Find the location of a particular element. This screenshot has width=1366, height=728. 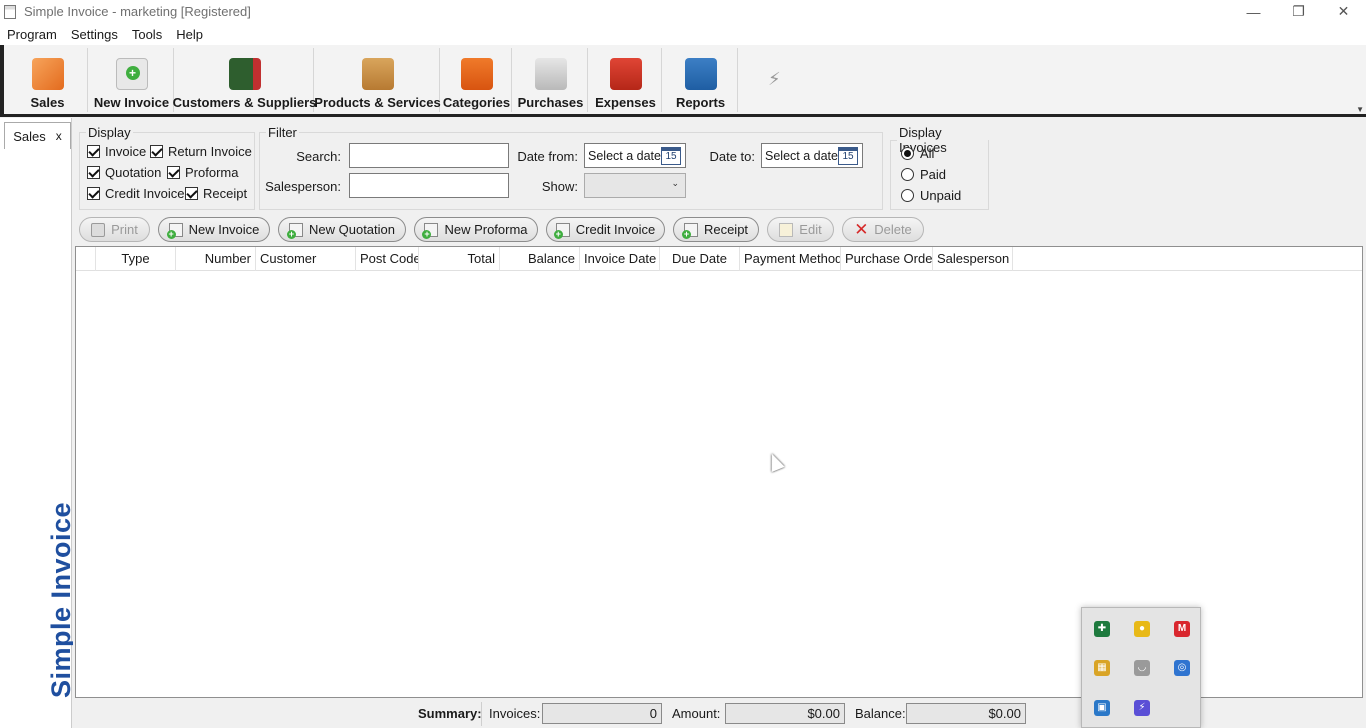

cup-icon: ◡ is located at coordinates (1142, 668).